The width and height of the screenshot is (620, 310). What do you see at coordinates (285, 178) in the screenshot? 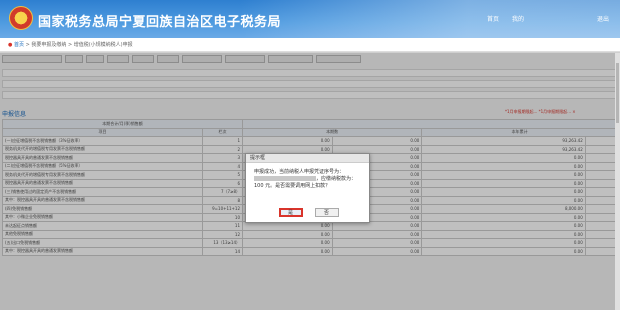
I see `redacted-serial` at bounding box center [285, 178].